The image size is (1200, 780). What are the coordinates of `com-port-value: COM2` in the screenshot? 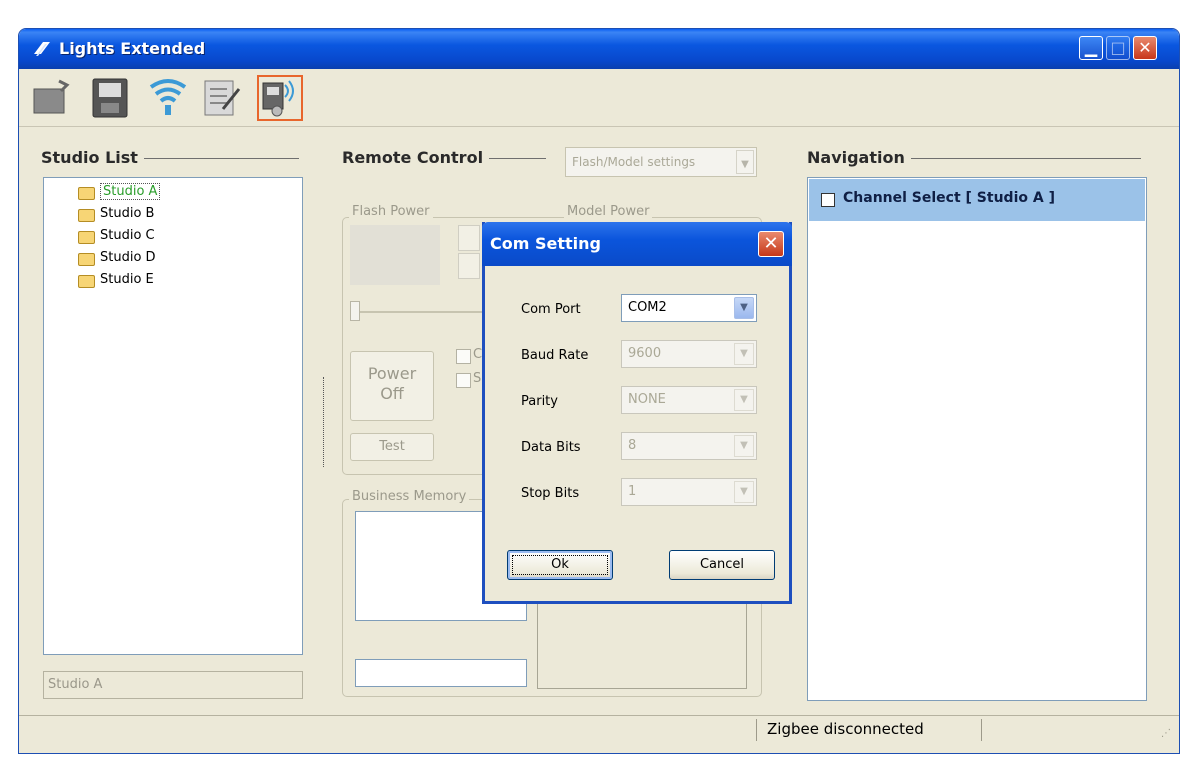 It's located at (647, 307).